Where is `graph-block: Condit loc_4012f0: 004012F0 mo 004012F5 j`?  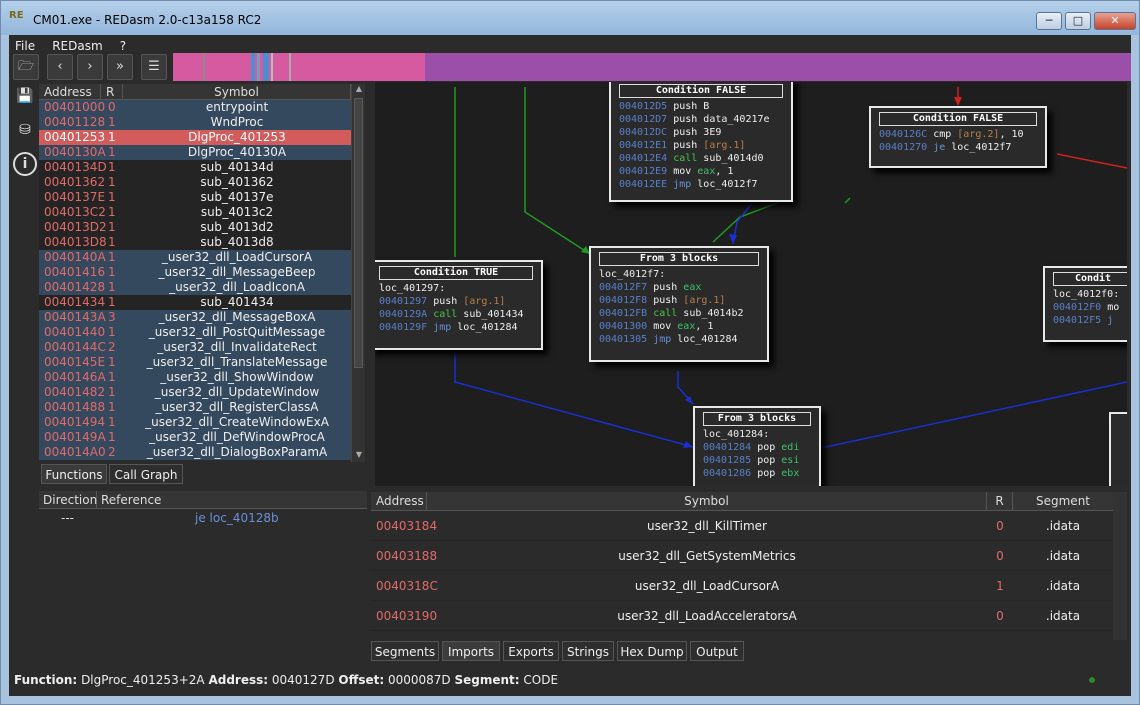
graph-block: Condit loc_4012f0: 004012F0 mo 004012F5 j is located at coordinates (1085, 304).